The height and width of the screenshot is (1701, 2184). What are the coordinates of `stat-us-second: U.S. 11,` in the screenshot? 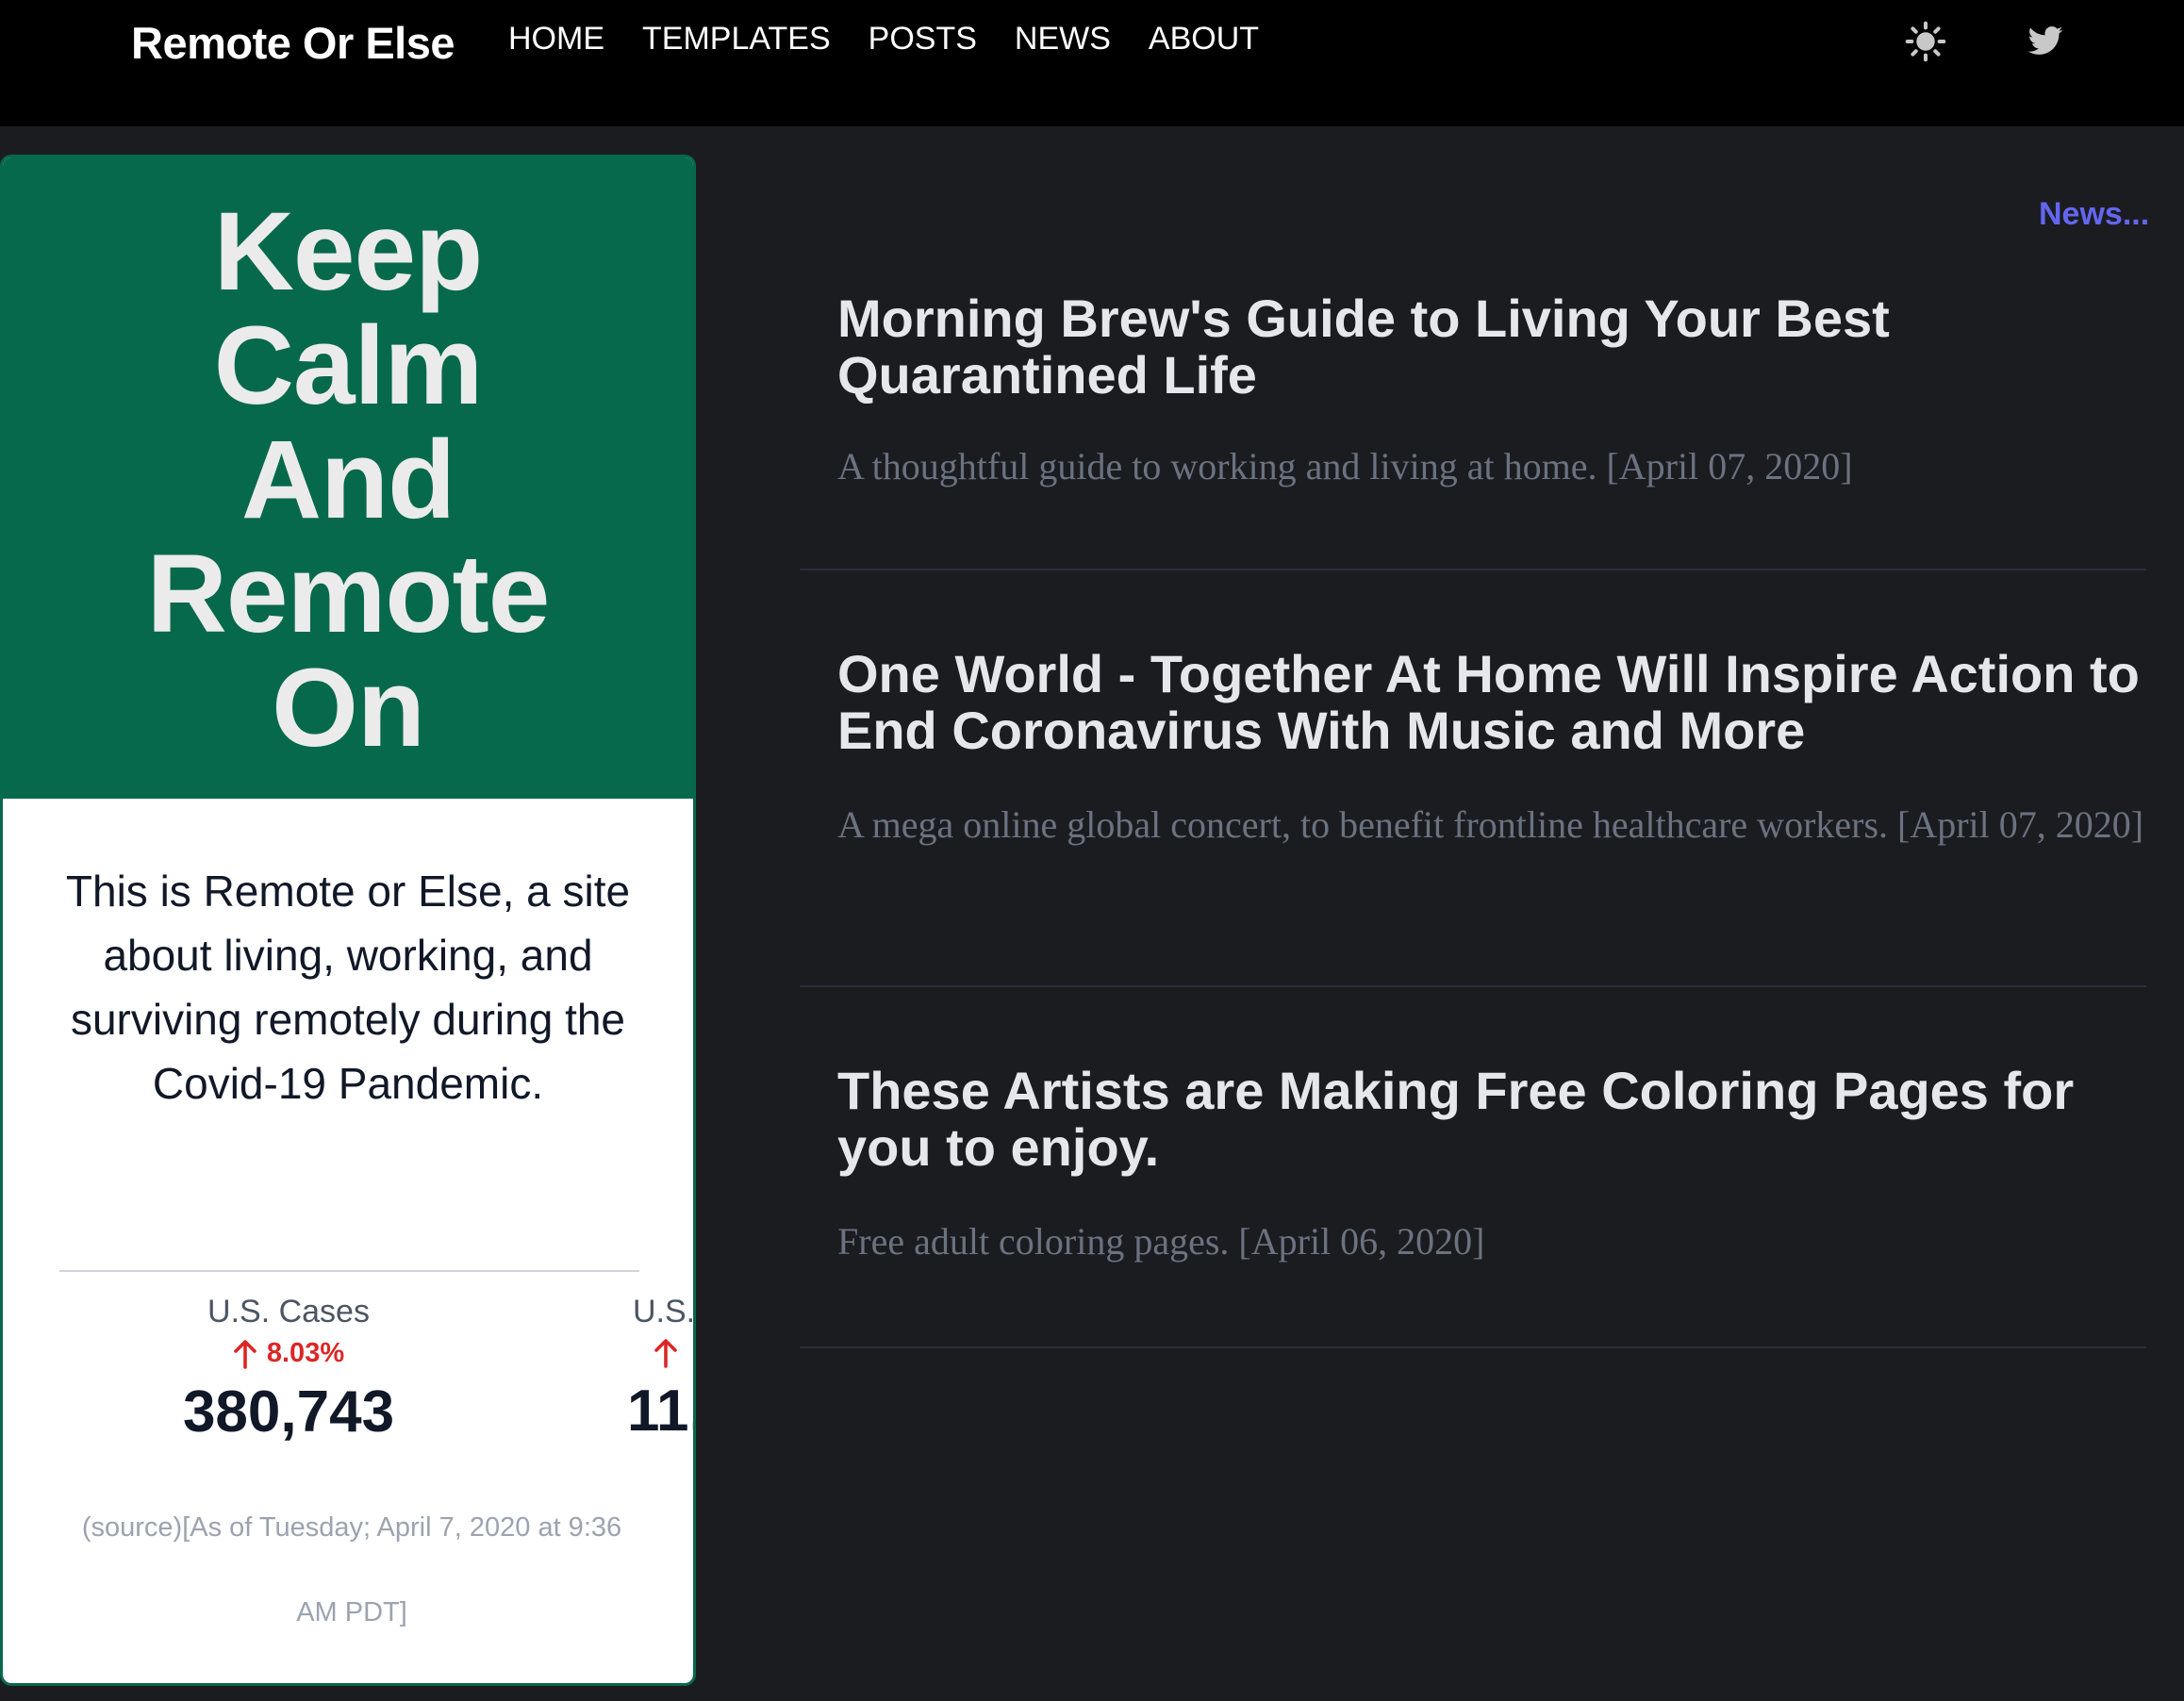 It's located at (653, 1369).